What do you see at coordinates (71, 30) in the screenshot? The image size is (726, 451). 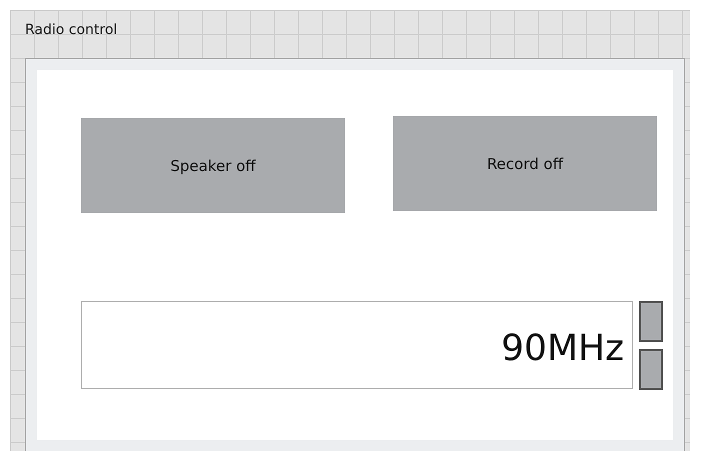 I see `window-title: Radio control` at bounding box center [71, 30].